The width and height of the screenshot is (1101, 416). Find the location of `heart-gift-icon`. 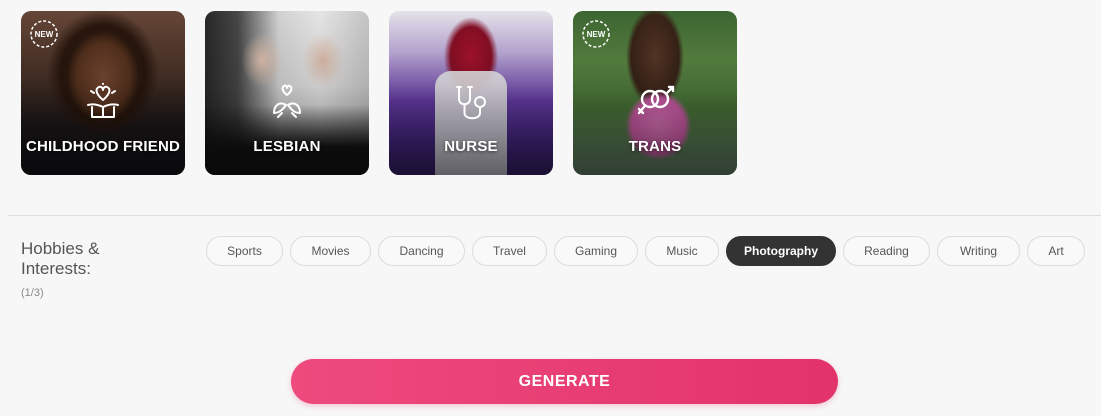

heart-gift-icon is located at coordinates (103, 100).